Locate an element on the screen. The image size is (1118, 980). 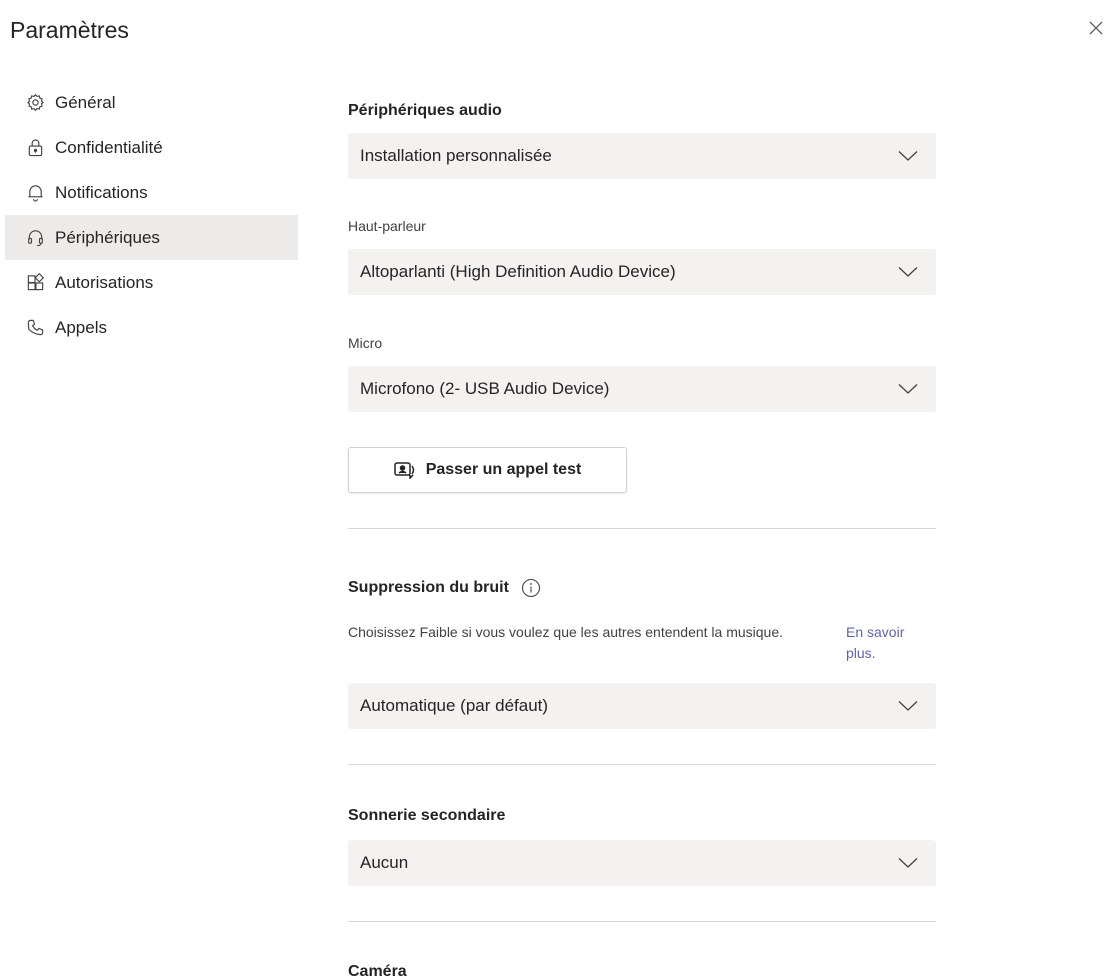
noise-suppression-title: Suppression du bruit is located at coordinates (444, 588).